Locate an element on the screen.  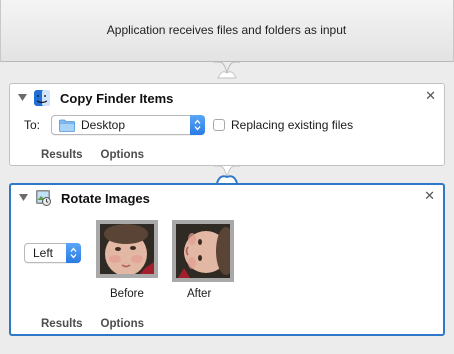
folder-icon is located at coordinates (67, 125).